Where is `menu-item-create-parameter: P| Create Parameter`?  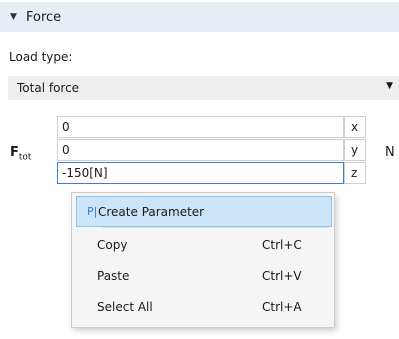
menu-item-create-parameter: P| Create Parameter is located at coordinates (204, 211).